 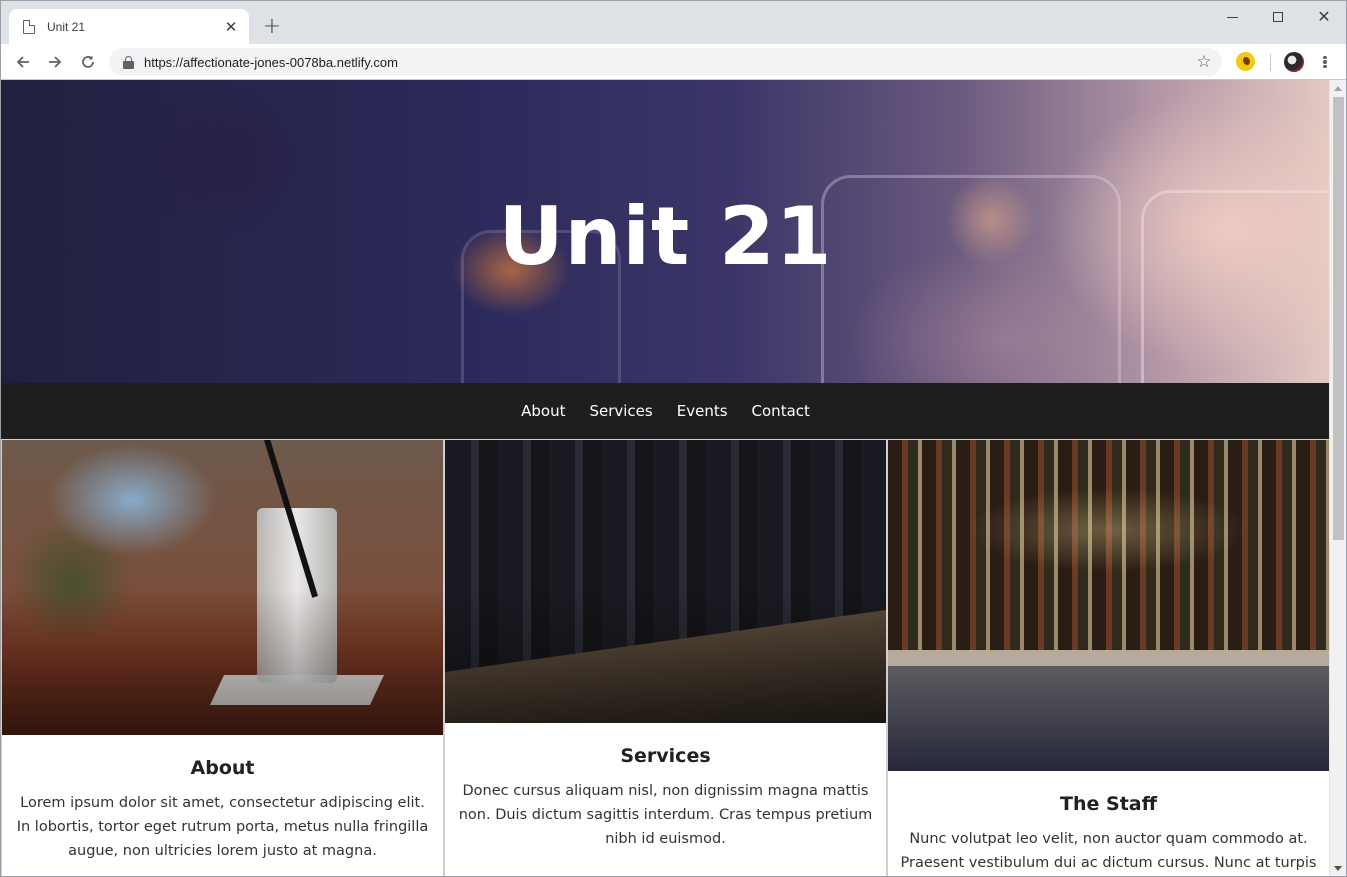 What do you see at coordinates (222, 587) in the screenshot?
I see `card-image-drink` at bounding box center [222, 587].